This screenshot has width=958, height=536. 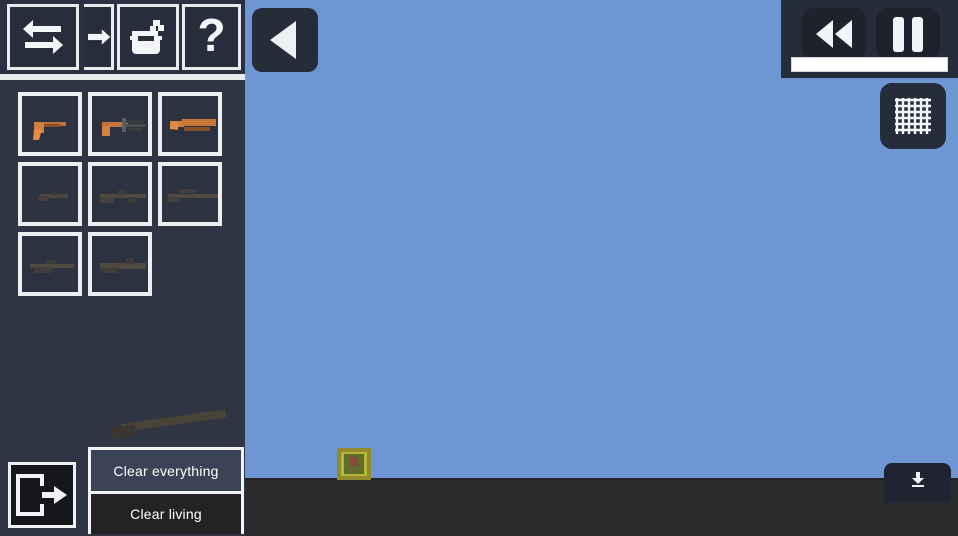 I want to click on weapon-rifle-icon, so click(x=53, y=196).